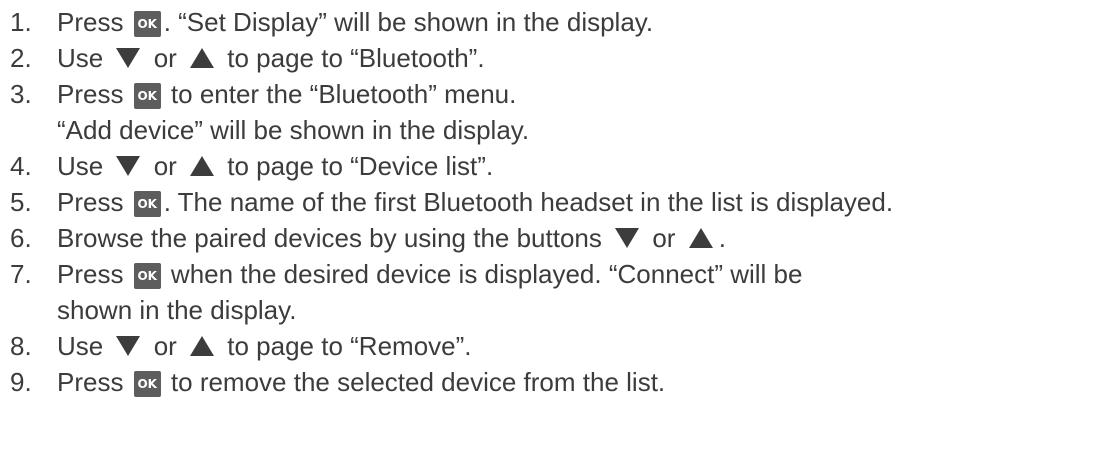 The image size is (1095, 473). What do you see at coordinates (21, 166) in the screenshot?
I see `step-number: 4.` at bounding box center [21, 166].